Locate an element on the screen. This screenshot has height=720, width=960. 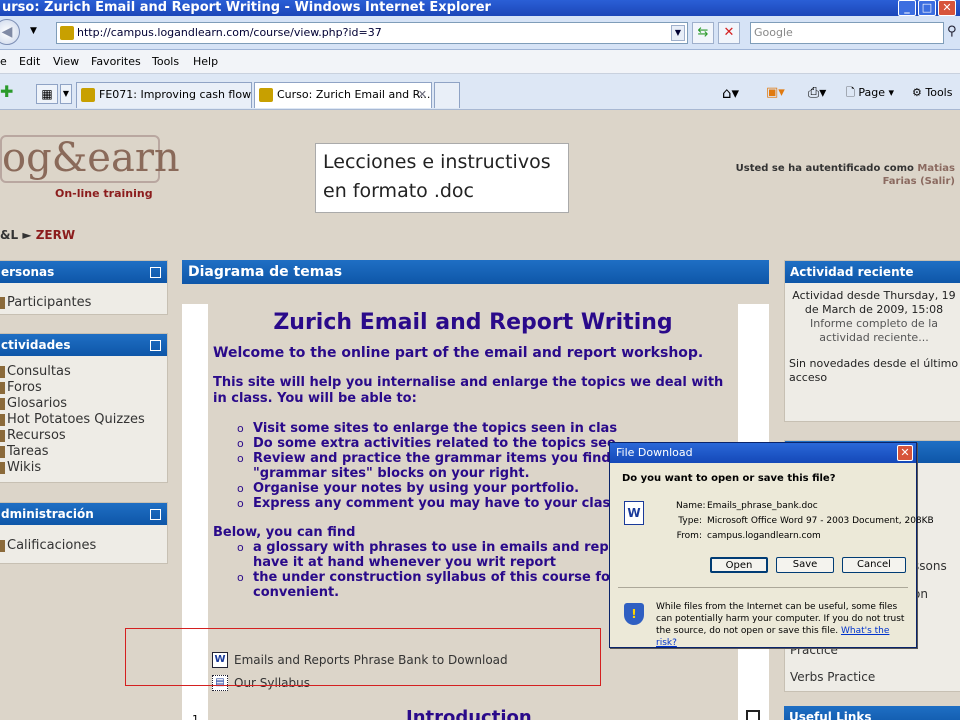
open-button: Open is located at coordinates (739, 565).